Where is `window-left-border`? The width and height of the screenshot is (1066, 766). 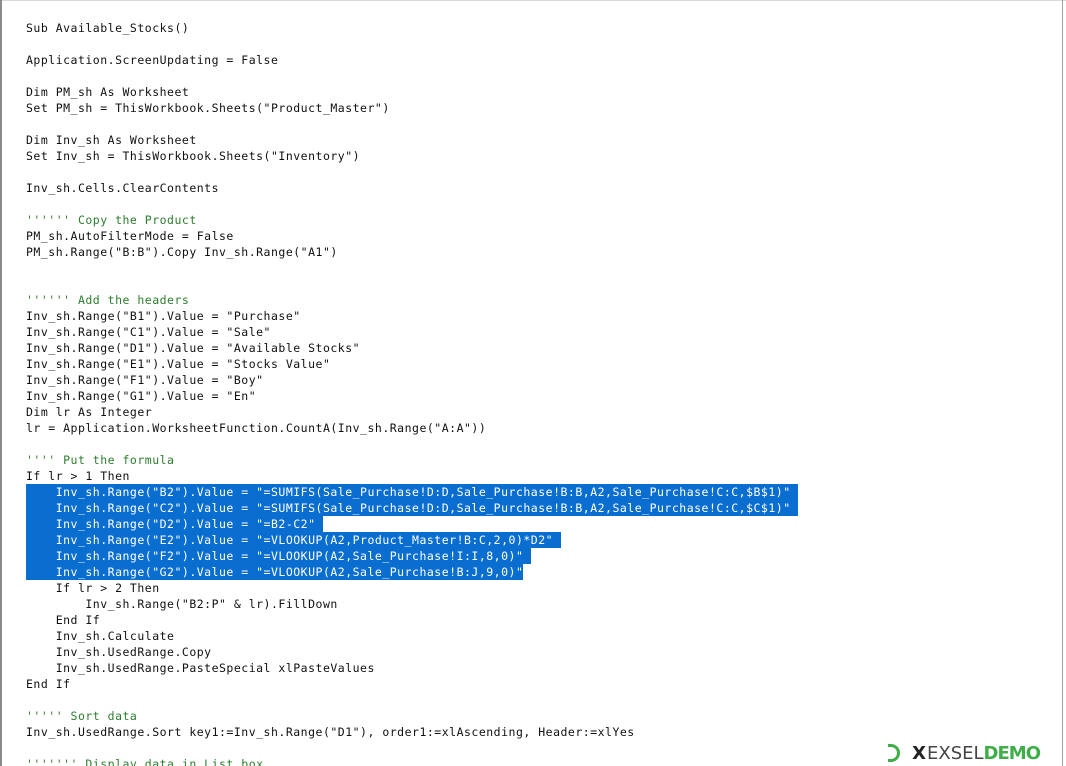 window-left-border is located at coordinates (1, 383).